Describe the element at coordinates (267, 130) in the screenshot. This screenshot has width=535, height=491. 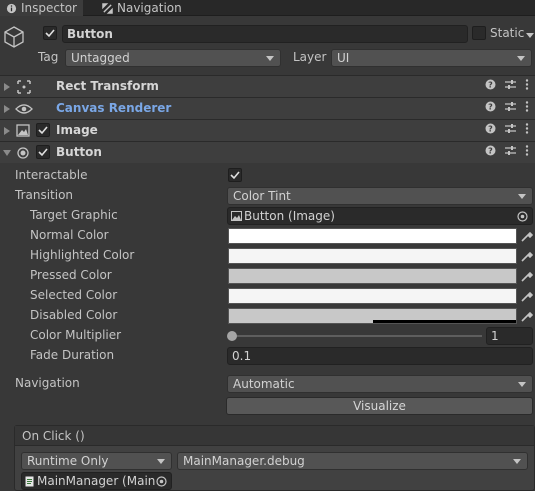
I see `component-image: Image ?` at that location.